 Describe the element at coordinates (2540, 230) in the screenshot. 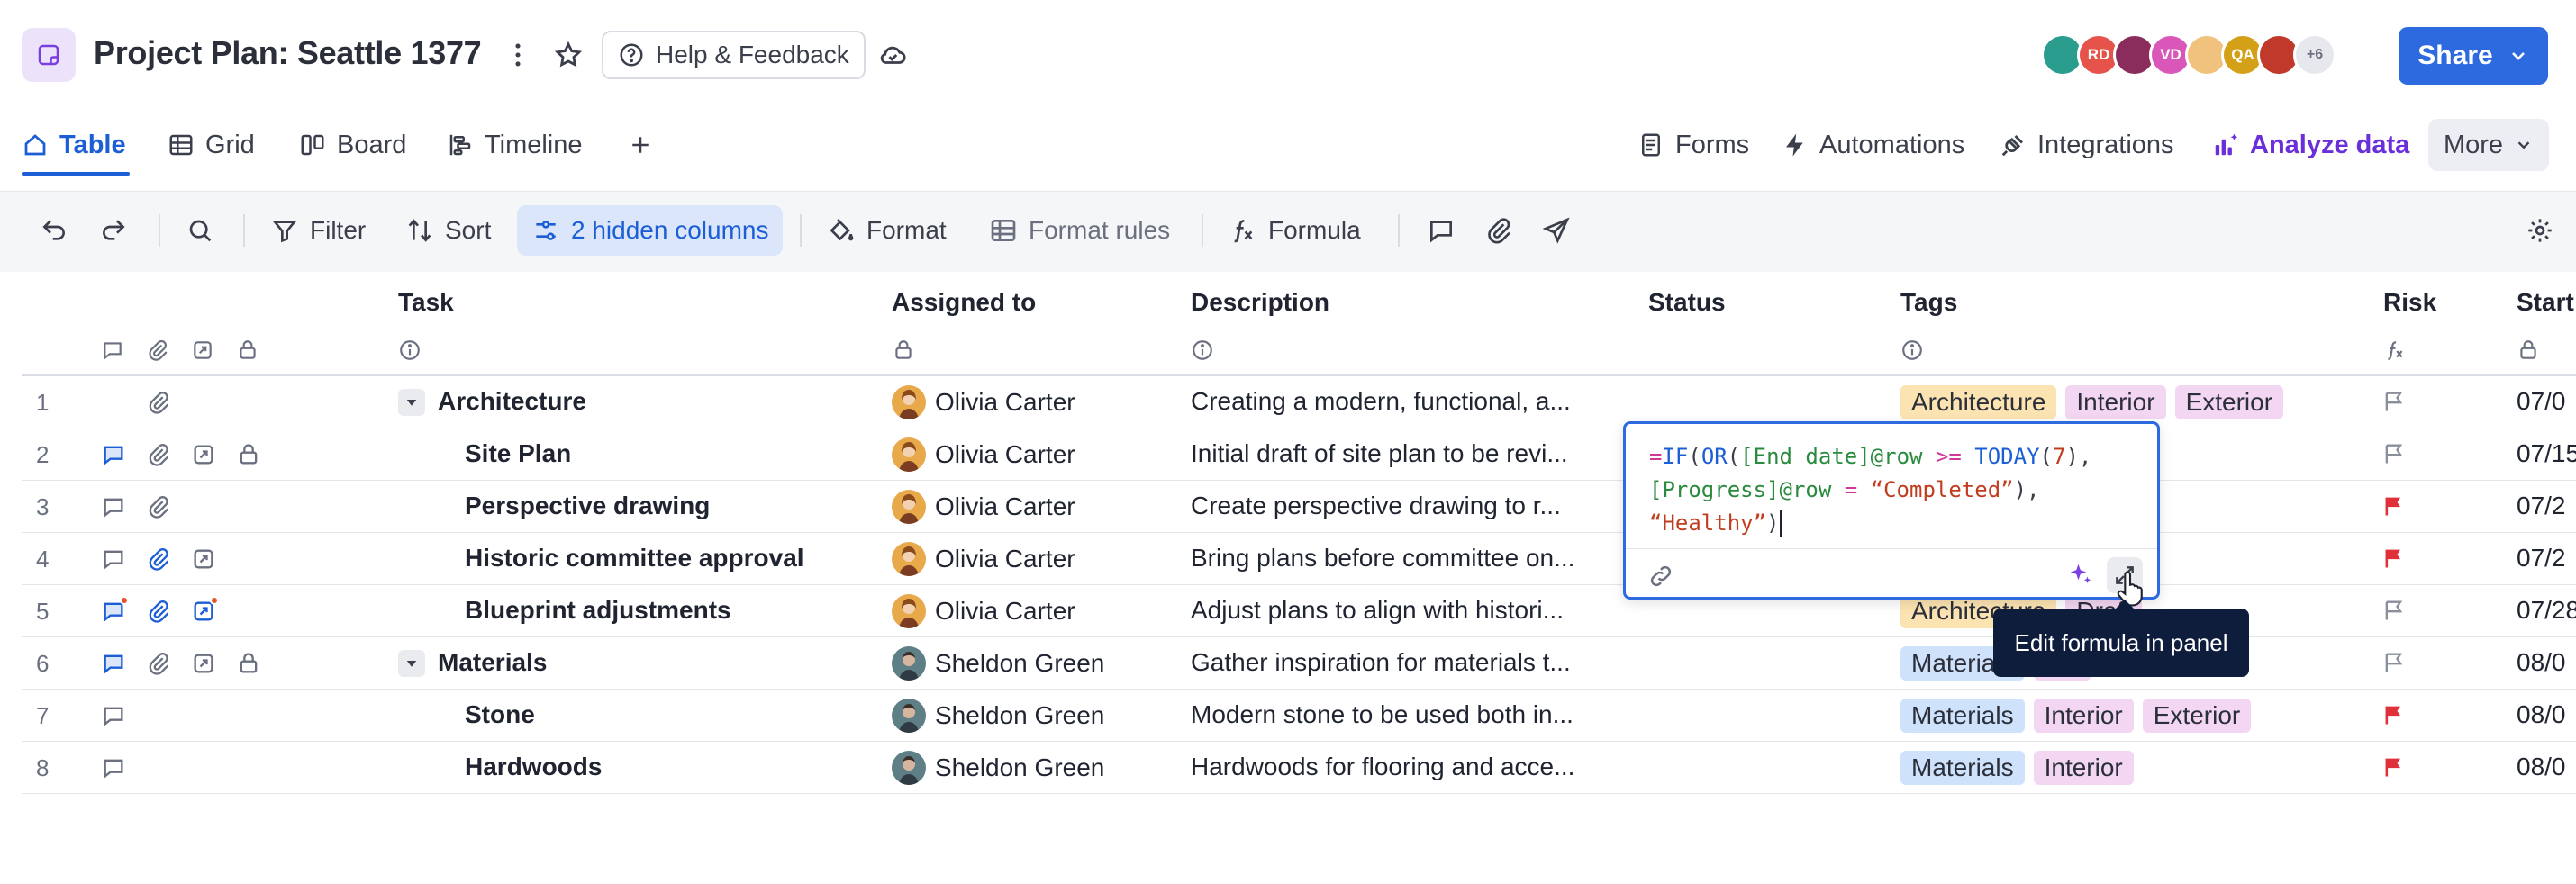

I see `settings-button` at that location.